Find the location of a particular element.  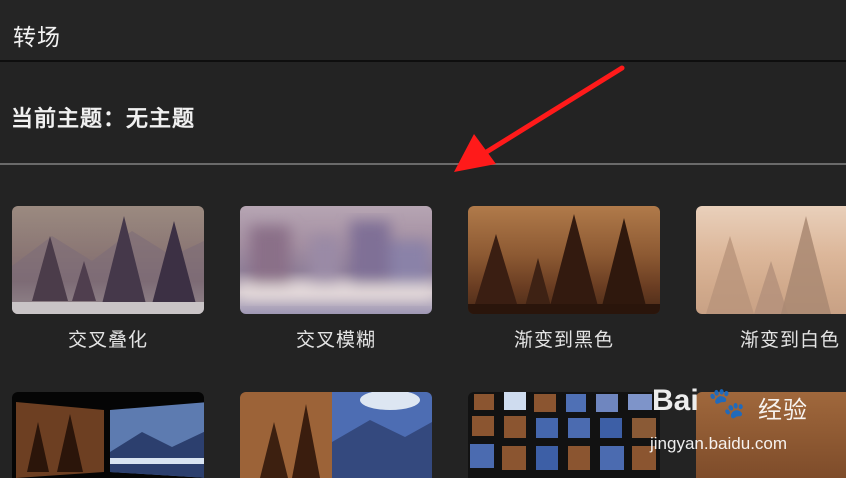

page-title: 转场 is located at coordinates (37, 38).